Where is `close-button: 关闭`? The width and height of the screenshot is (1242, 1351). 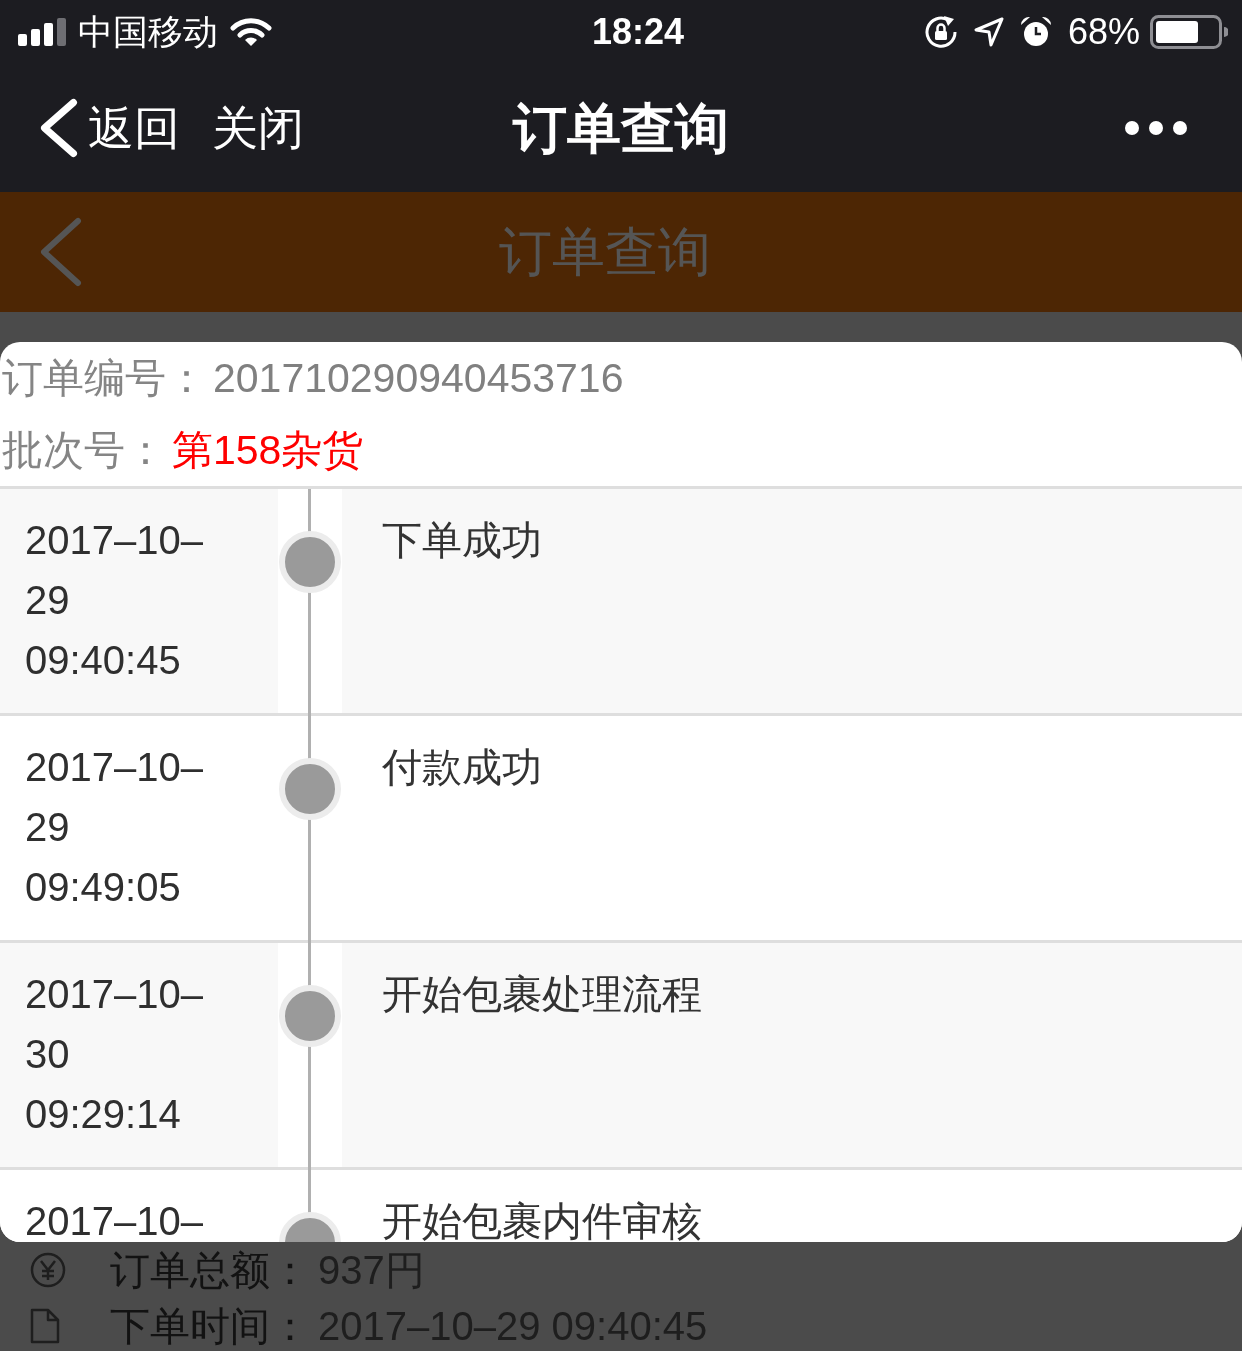 close-button: 关闭 is located at coordinates (258, 128).